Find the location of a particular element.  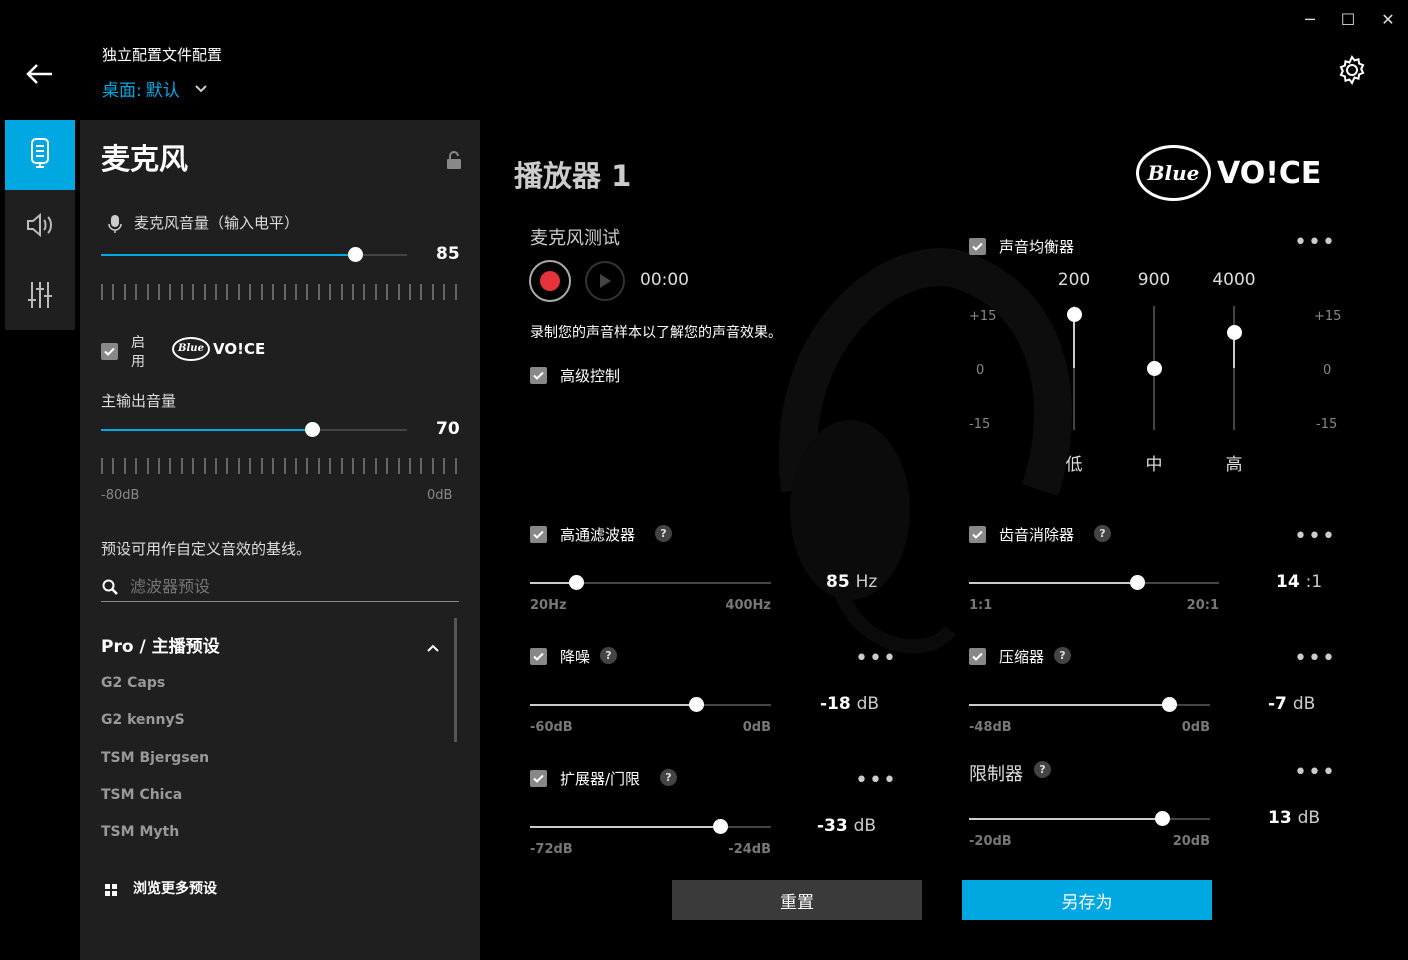

play-button is located at coordinates (605, 281).